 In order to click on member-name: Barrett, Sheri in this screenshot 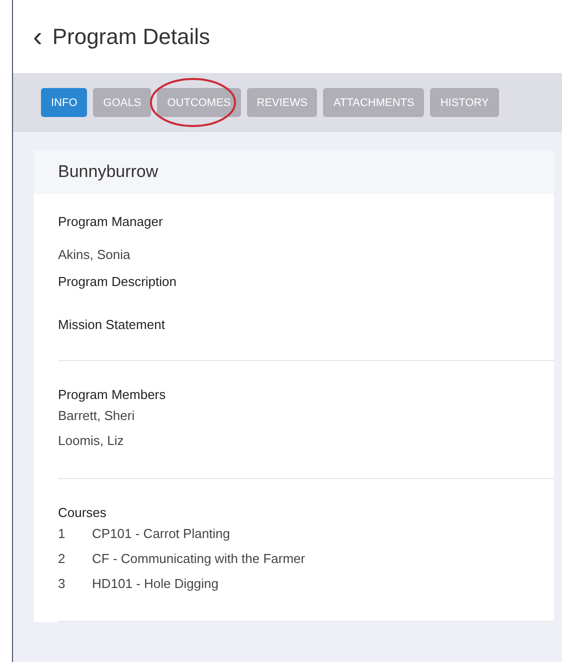, I will do `click(97, 415)`.